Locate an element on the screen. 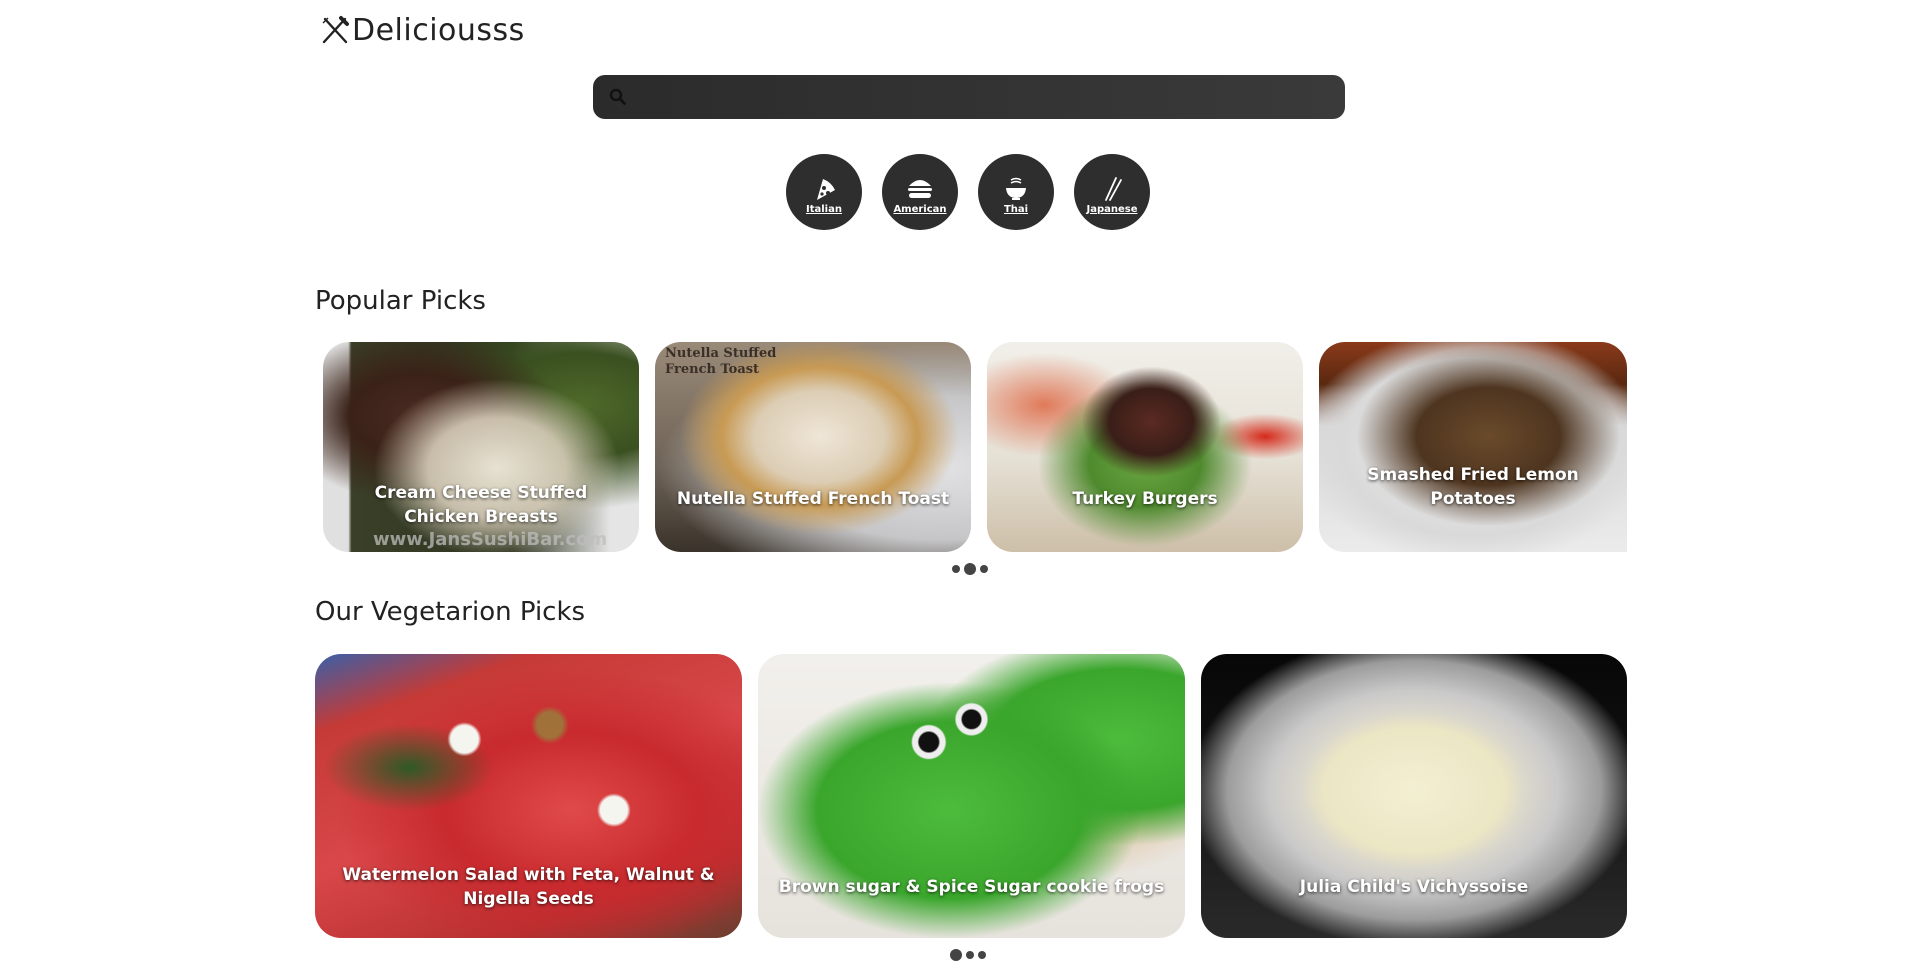 The height and width of the screenshot is (976, 1920). search-bar is located at coordinates (971, 98).